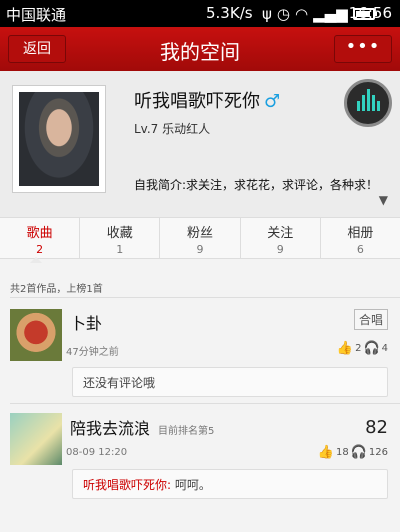  What do you see at coordinates (368, 103) in the screenshot?
I see `equalizer-icon` at bounding box center [368, 103].